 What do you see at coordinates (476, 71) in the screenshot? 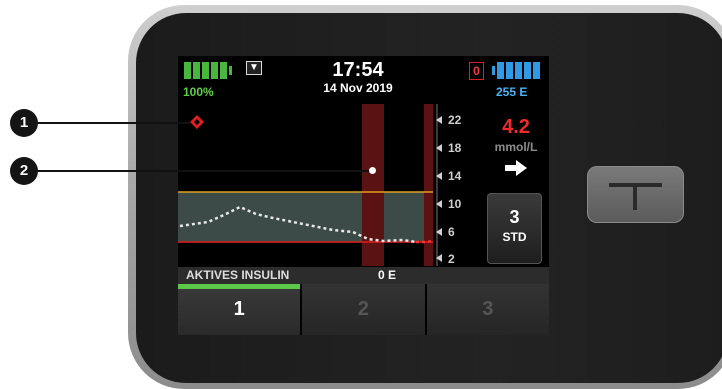
I see `alert-count-badge: 0` at bounding box center [476, 71].